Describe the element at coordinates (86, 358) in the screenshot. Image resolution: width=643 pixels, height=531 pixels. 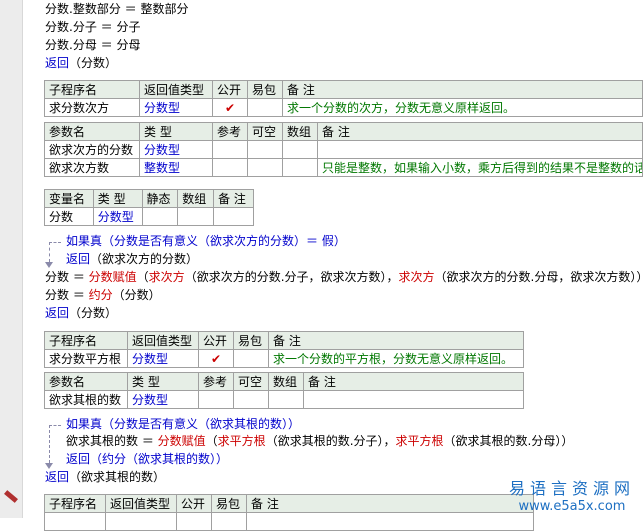
I see `subroutine-name: 求分数平方根` at that location.